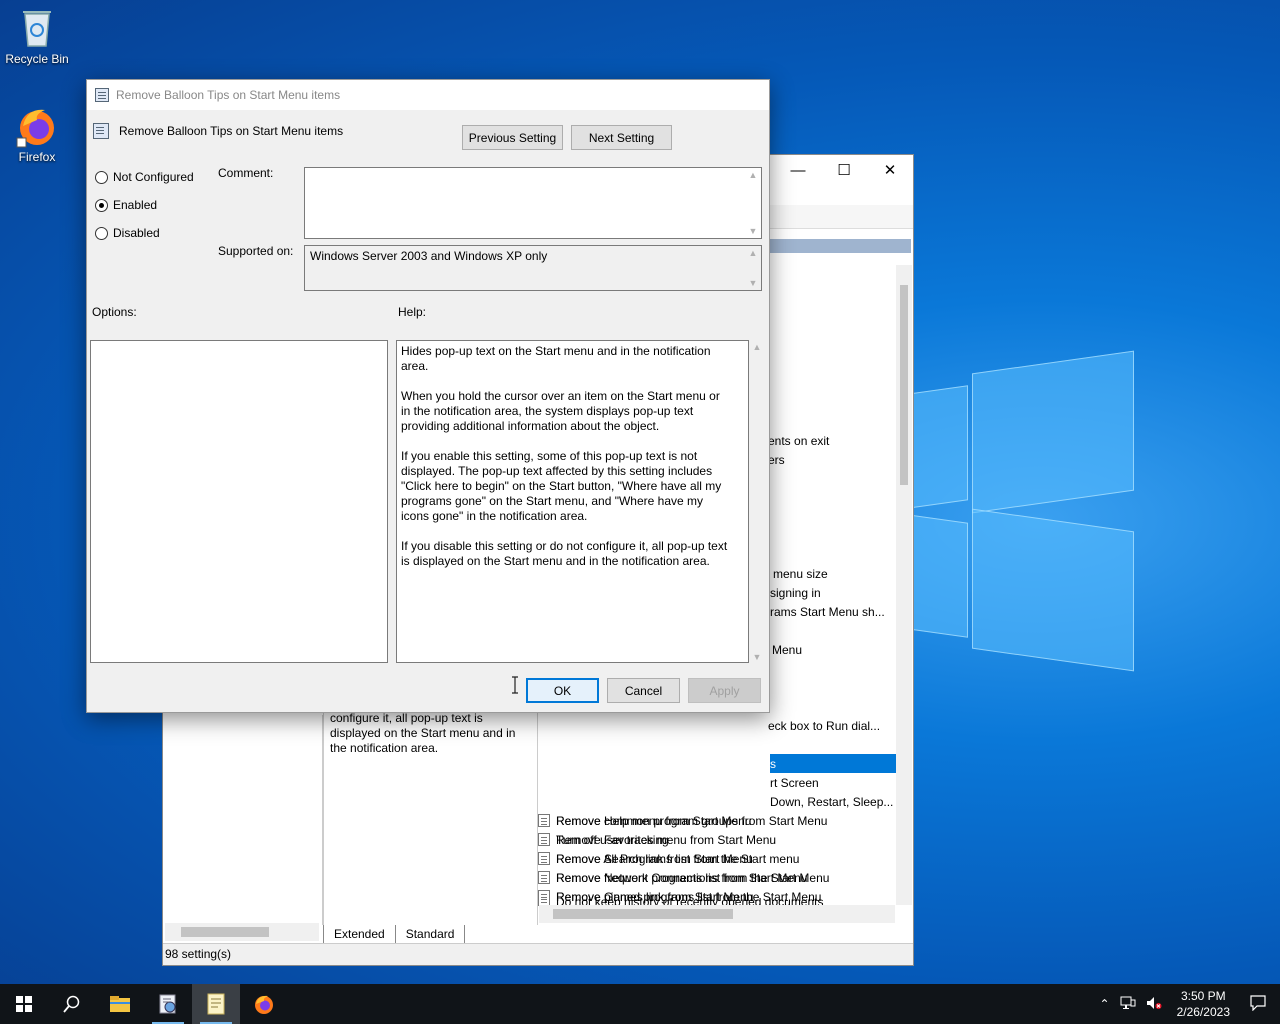  What do you see at coordinates (515, 685) in the screenshot?
I see `text-cursor-icon` at bounding box center [515, 685].